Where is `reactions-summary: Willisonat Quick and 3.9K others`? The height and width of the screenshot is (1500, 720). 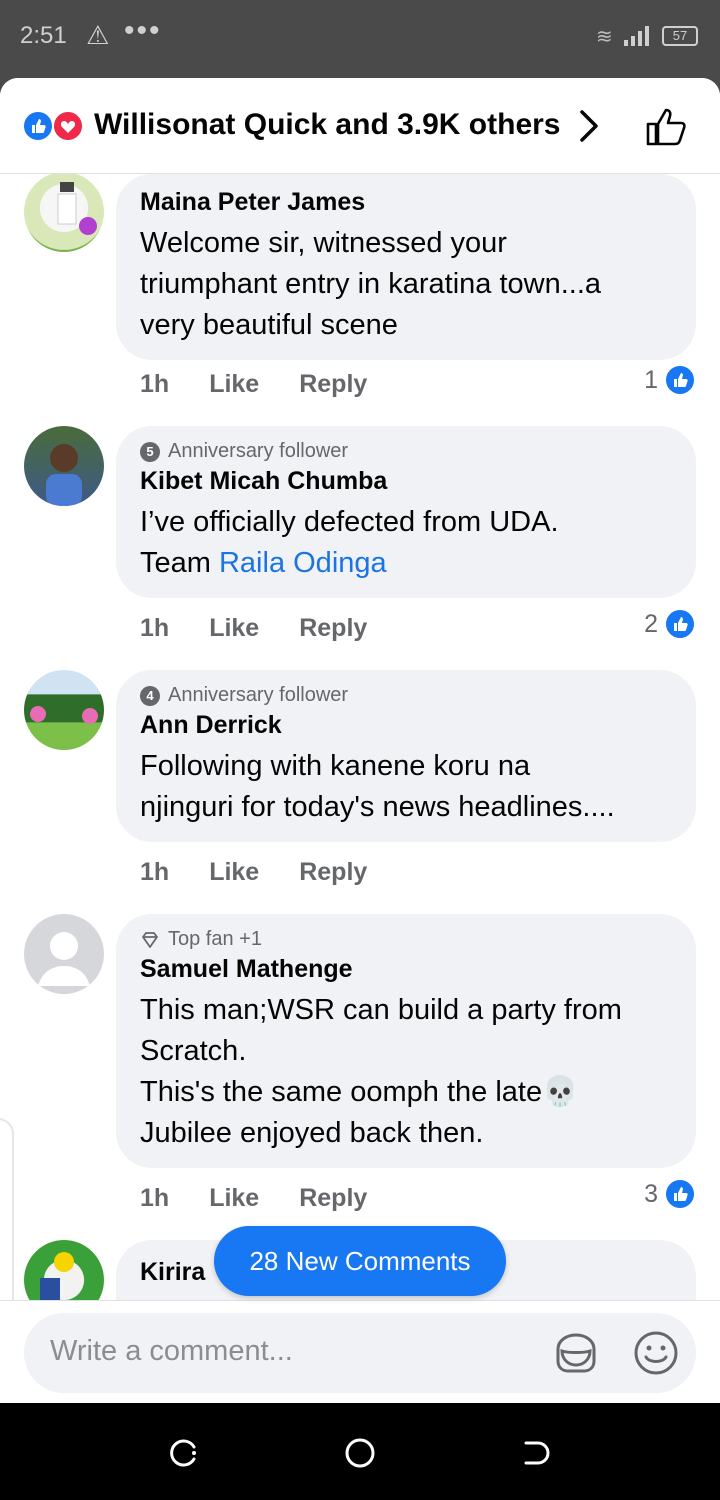
reactions-summary: Willisonat Quick and 3.9K others is located at coordinates (327, 125).